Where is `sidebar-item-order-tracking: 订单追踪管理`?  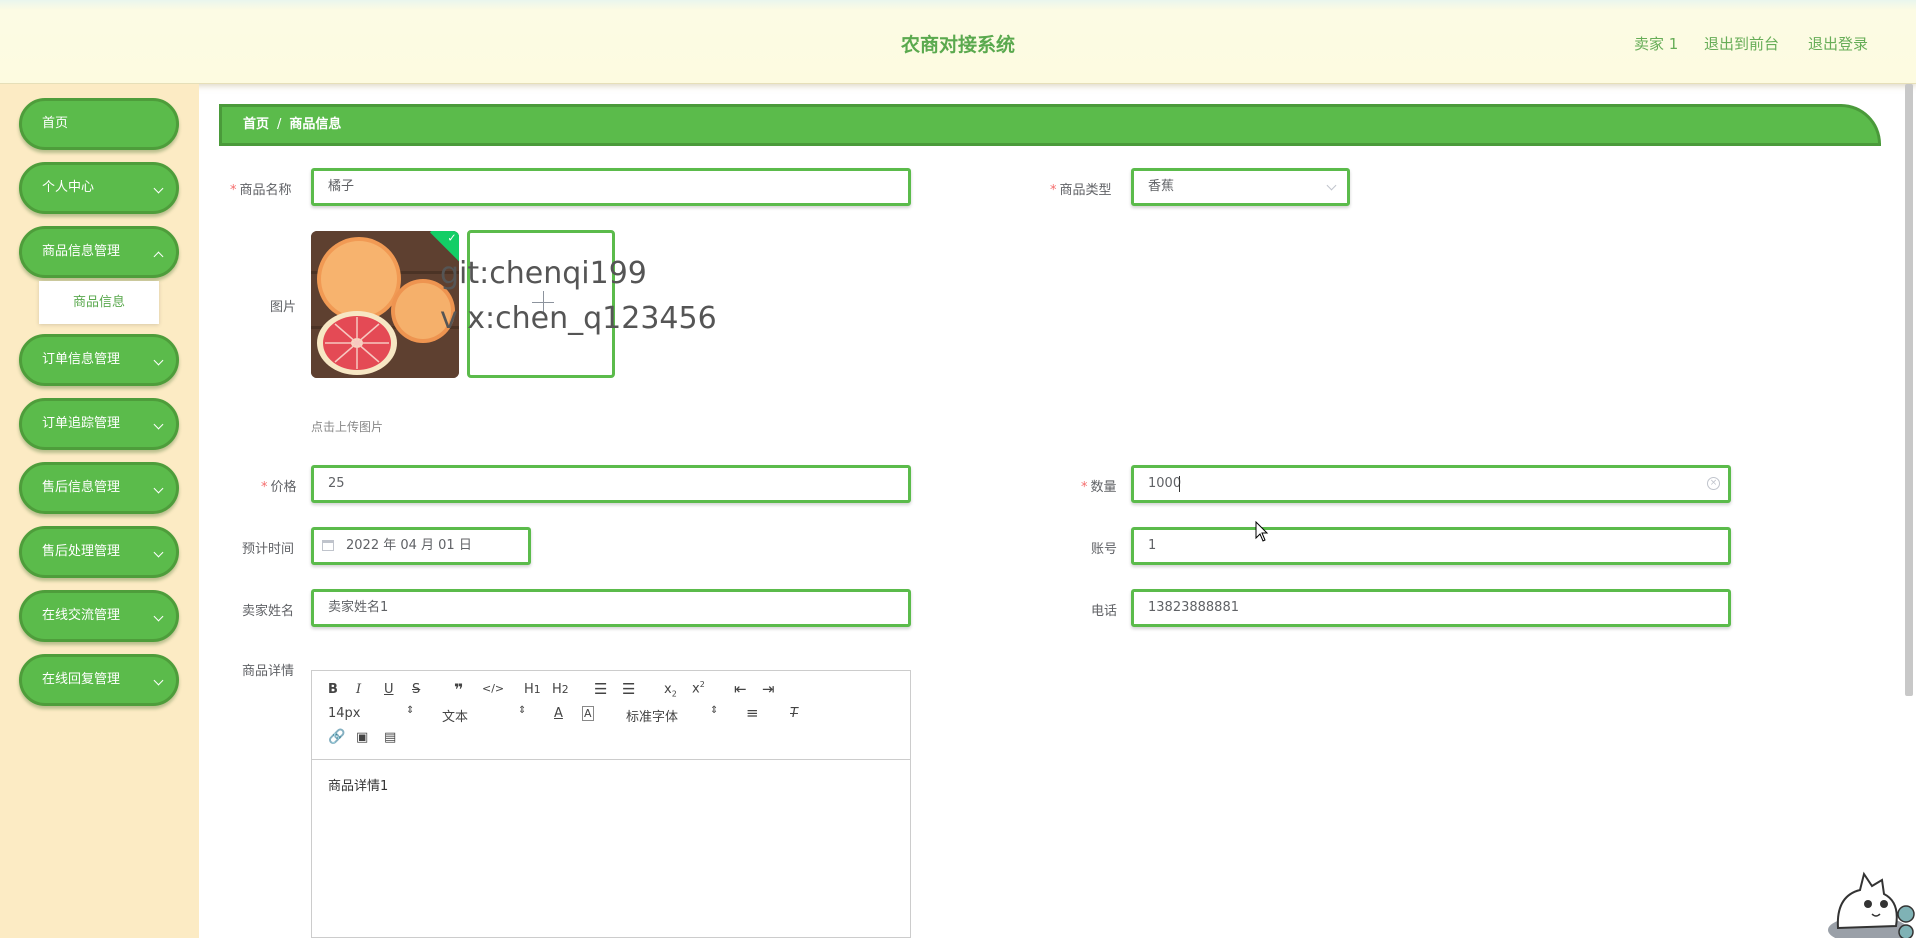 sidebar-item-order-tracking: 订单追踪管理 is located at coordinates (99, 424).